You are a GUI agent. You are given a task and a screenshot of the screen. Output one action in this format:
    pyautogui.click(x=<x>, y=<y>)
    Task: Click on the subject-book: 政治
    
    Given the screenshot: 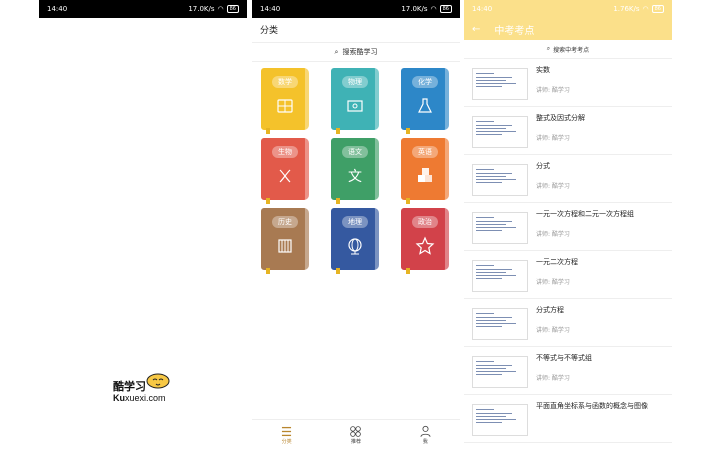 What is the action you would take?
    pyautogui.click(x=425, y=241)
    